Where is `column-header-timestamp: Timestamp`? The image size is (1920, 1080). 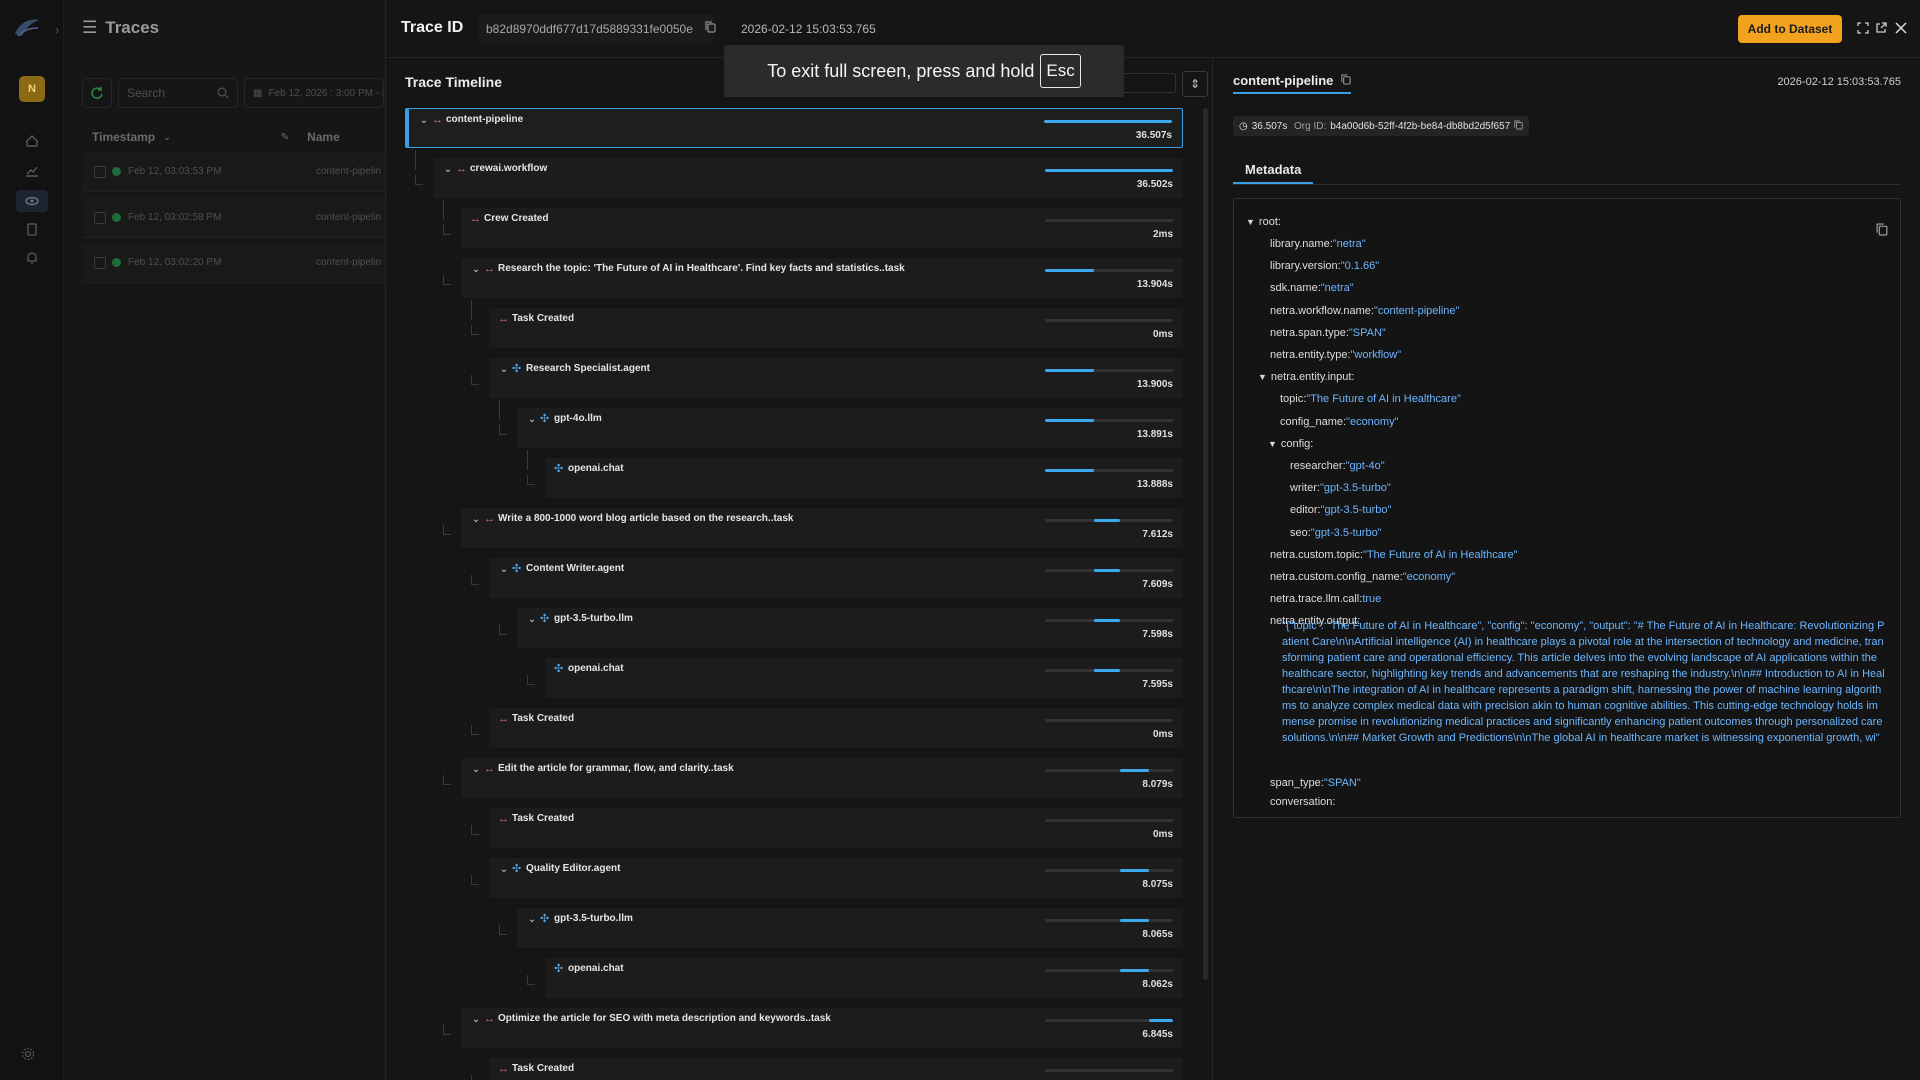
column-header-timestamp: Timestamp is located at coordinates (123, 137).